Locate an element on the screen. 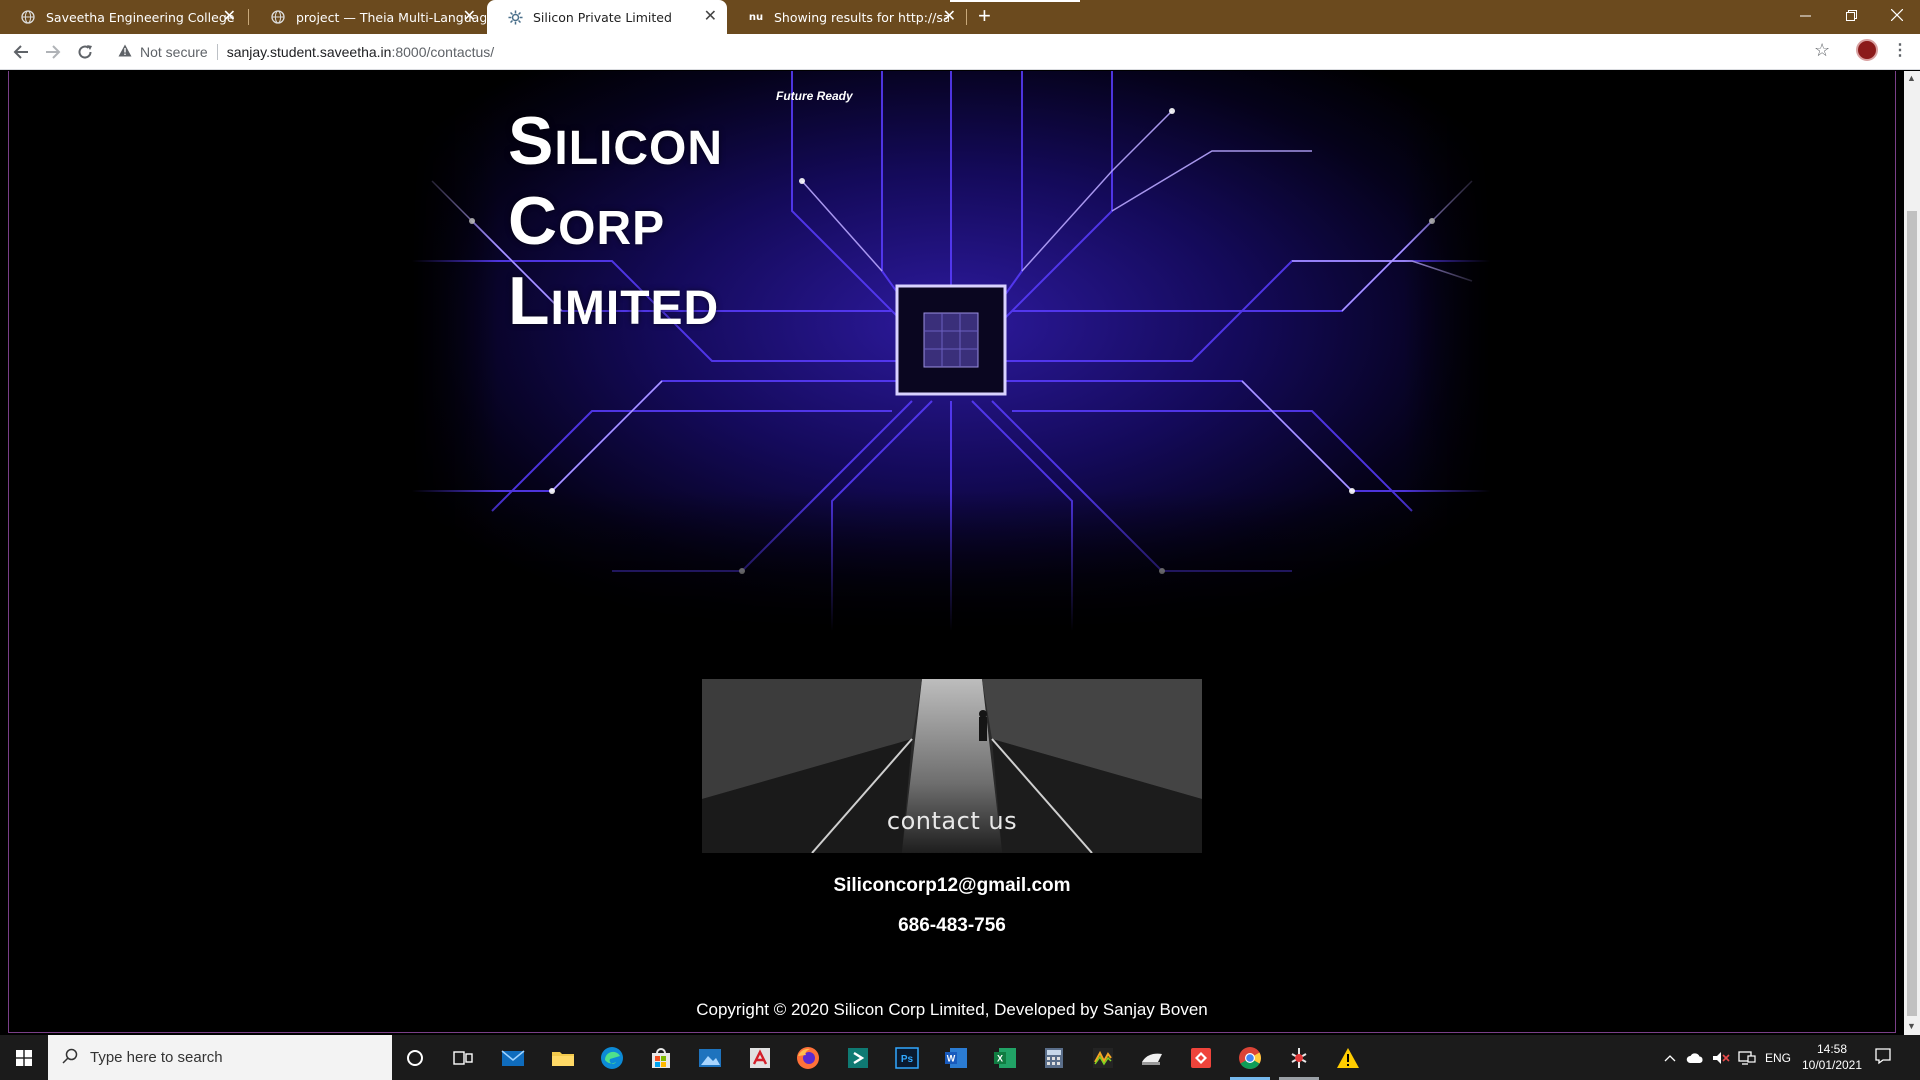 The width and height of the screenshot is (1920, 1080). media-indicator is located at coordinates (1015, 1).